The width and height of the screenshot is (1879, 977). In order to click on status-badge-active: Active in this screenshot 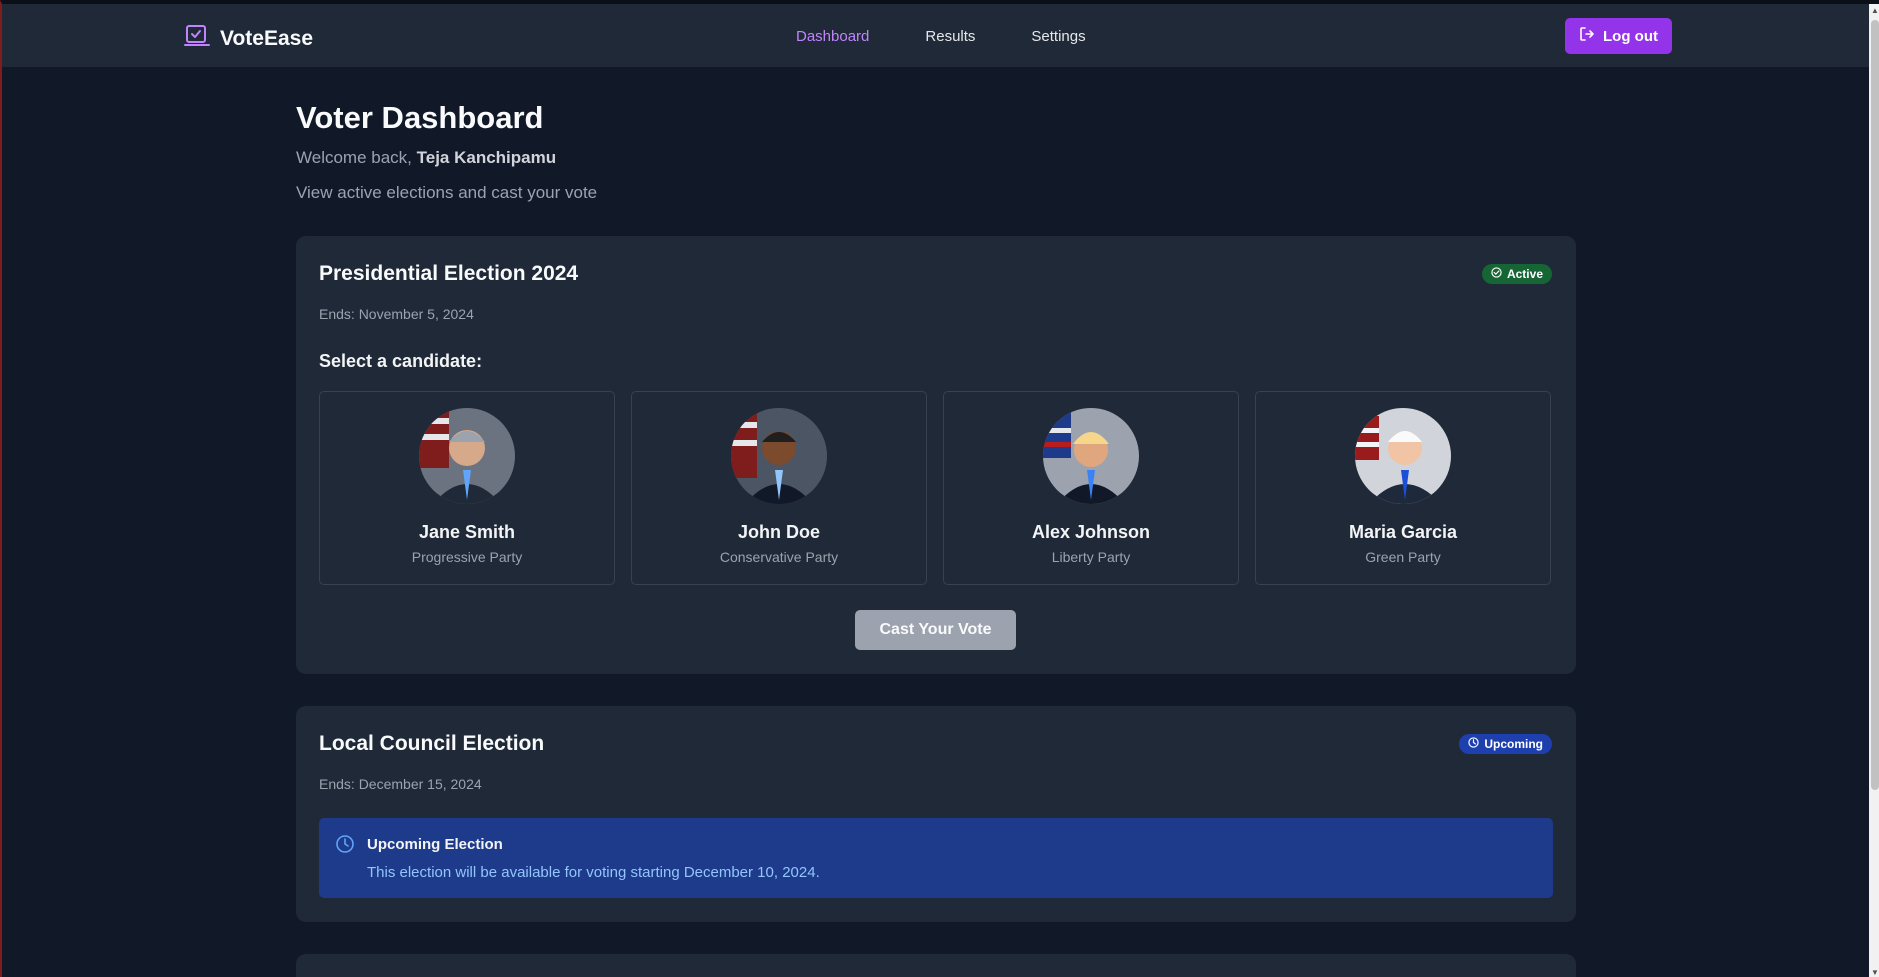, I will do `click(1516, 274)`.